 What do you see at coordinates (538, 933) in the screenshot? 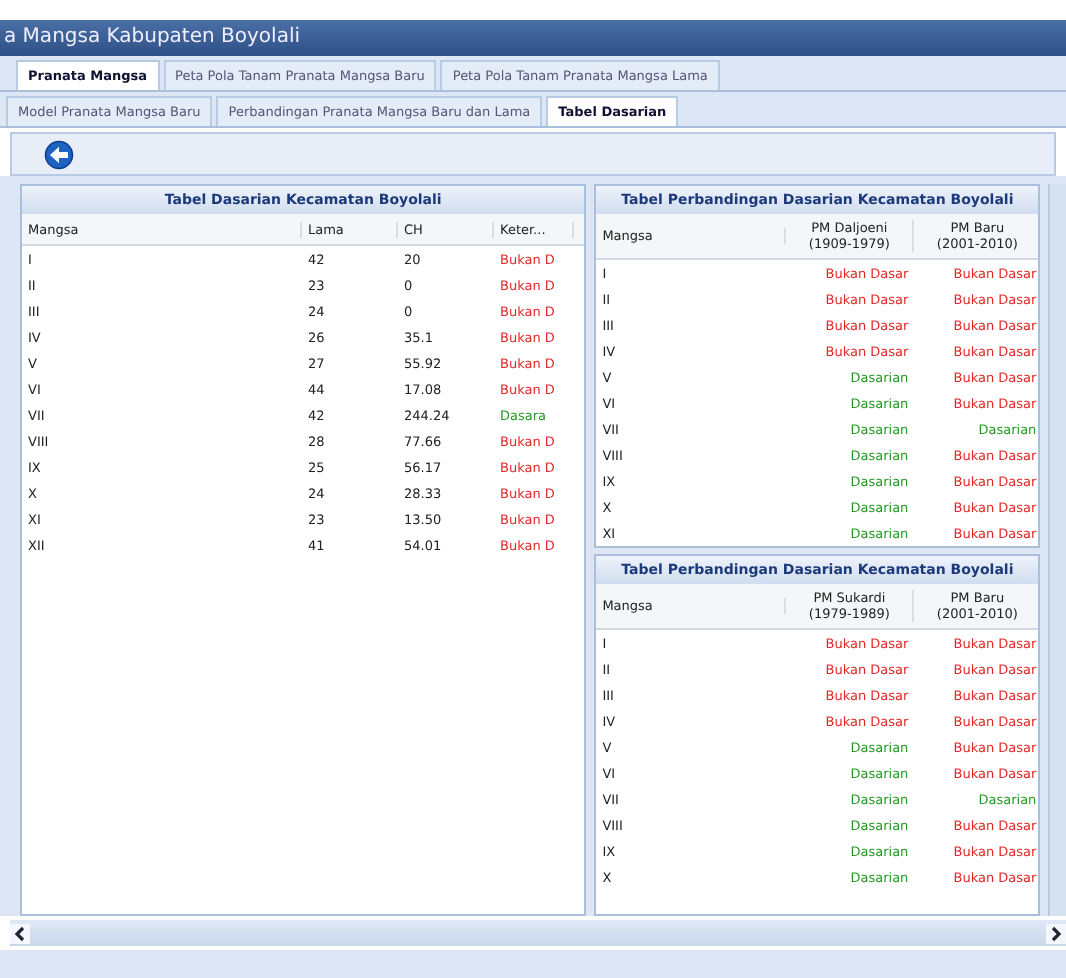
I see `horizontal-scrollbar` at bounding box center [538, 933].